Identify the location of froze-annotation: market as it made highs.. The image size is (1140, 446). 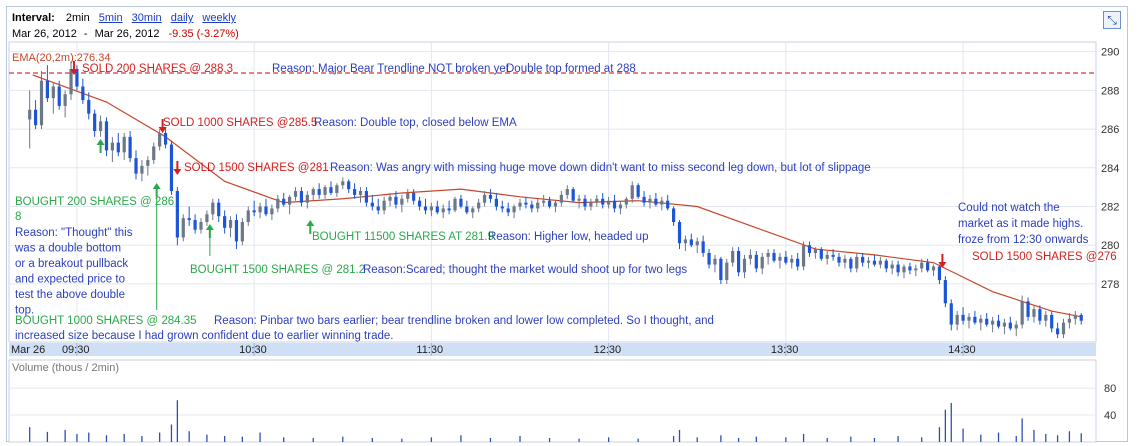
(1020, 224).